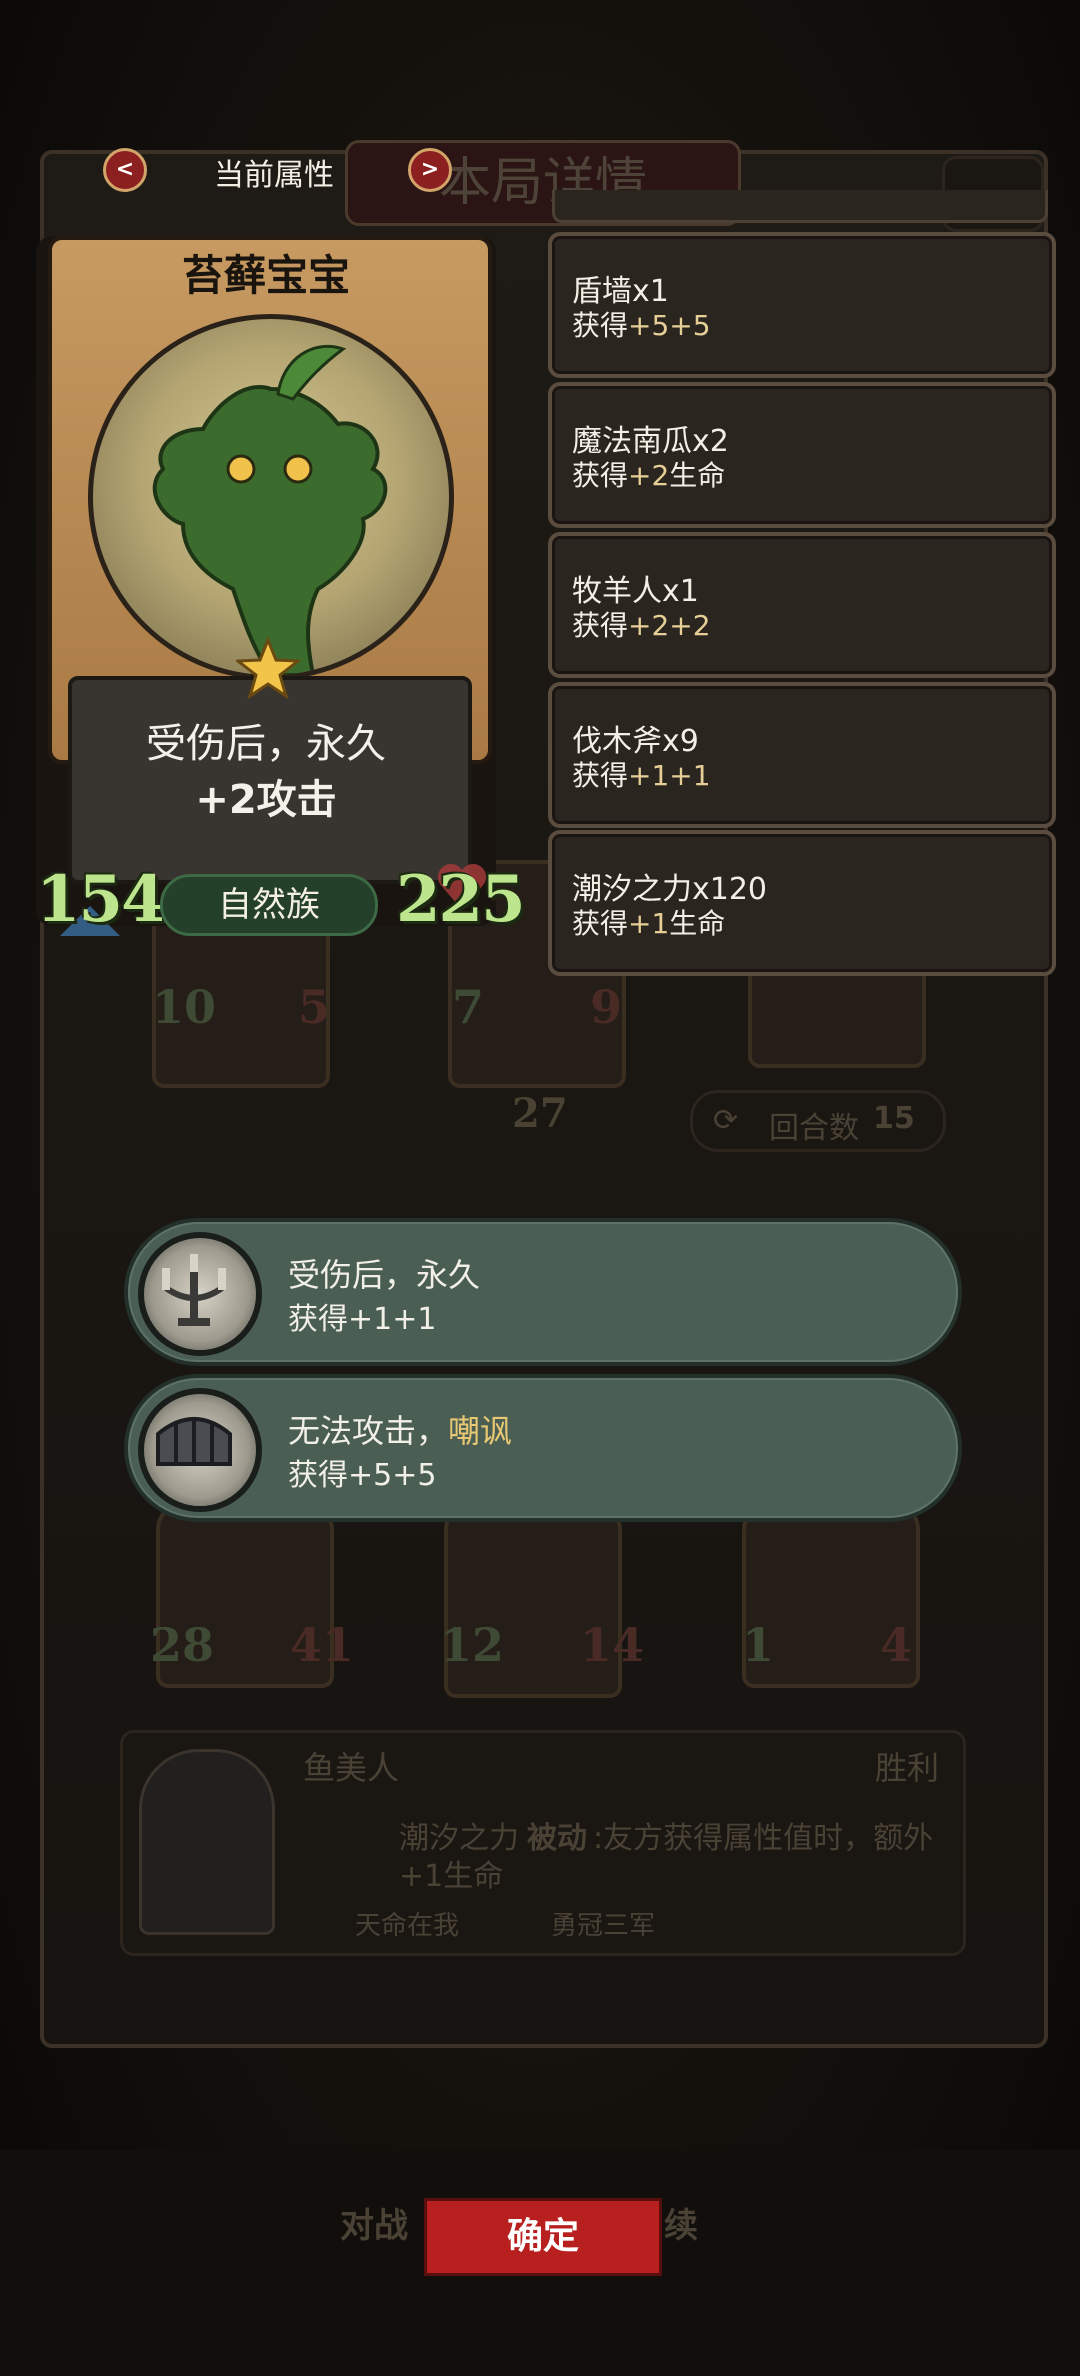 This screenshot has width=1080, height=2376. What do you see at coordinates (101, 899) in the screenshot?
I see `card-attack: 154` at bounding box center [101, 899].